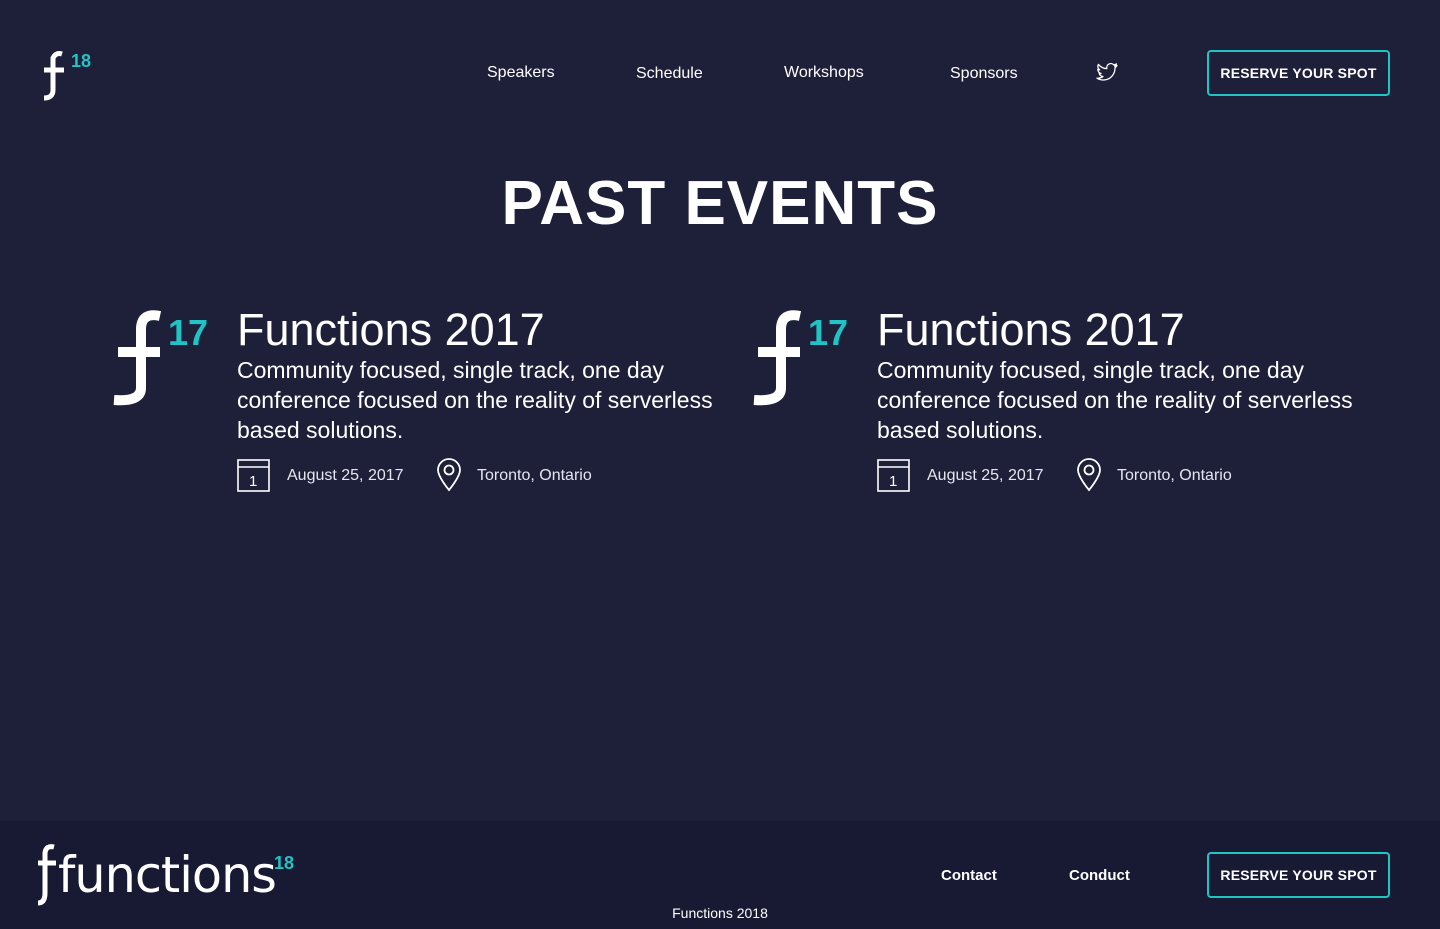  I want to click on functions-18-wordmark-logo: functions 18, so click(167, 875).